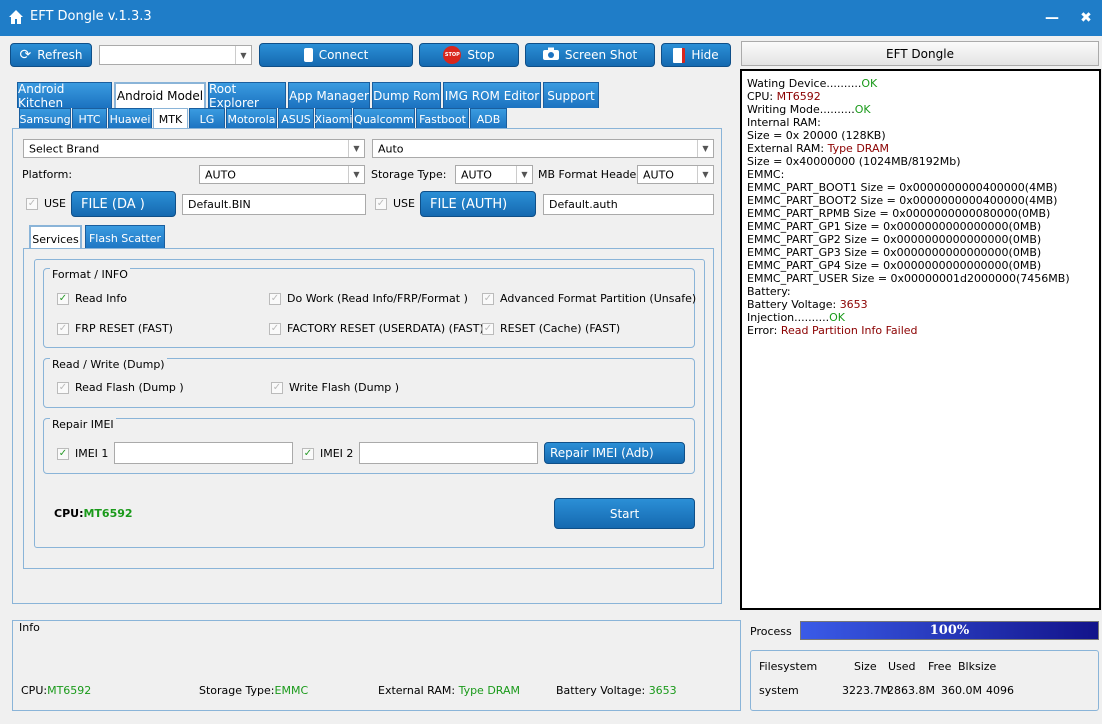 This screenshot has width=1102, height=724. What do you see at coordinates (46, 203) in the screenshot?
I see `use-da-checkbox: ✓ USE` at bounding box center [46, 203].